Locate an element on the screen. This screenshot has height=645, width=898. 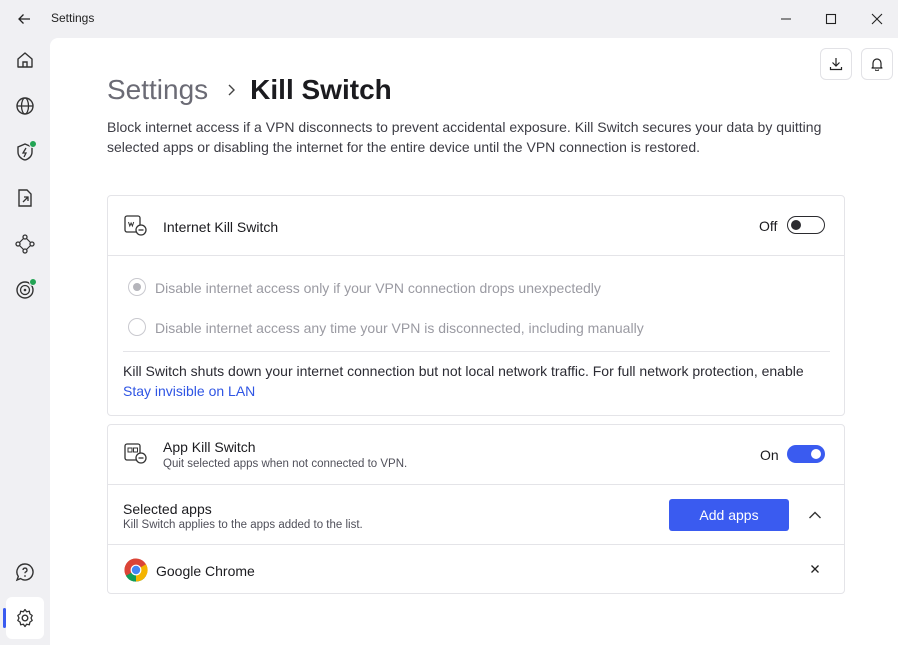
bell-icon is located at coordinates (877, 64).